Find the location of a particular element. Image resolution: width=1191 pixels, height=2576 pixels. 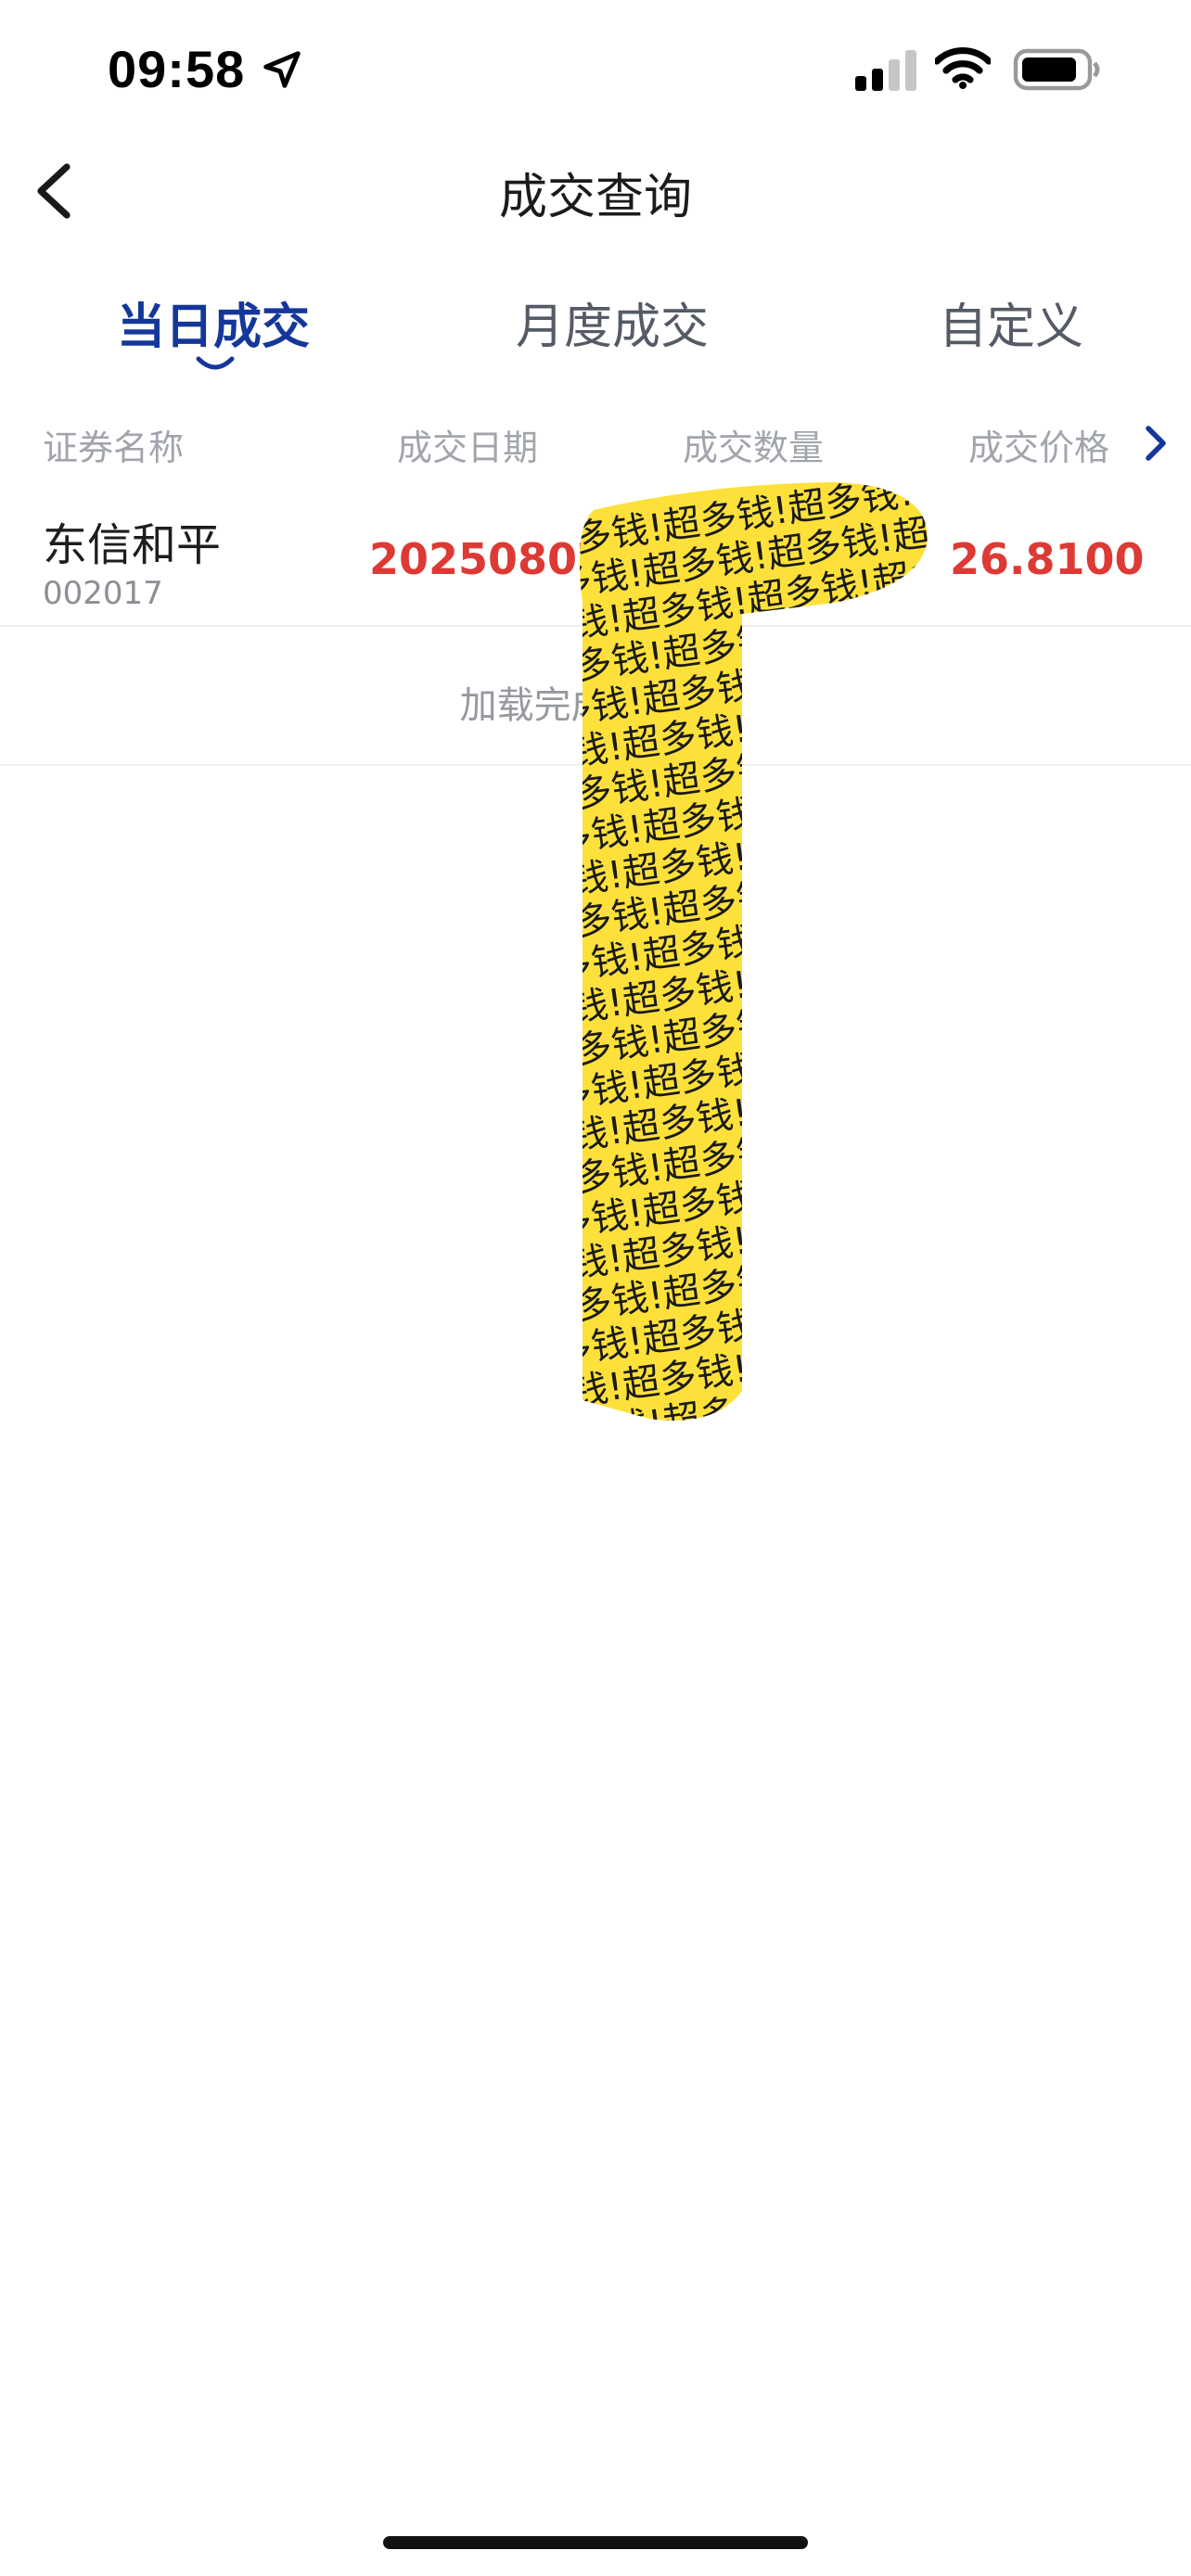

home-indicator is located at coordinates (595, 2542).